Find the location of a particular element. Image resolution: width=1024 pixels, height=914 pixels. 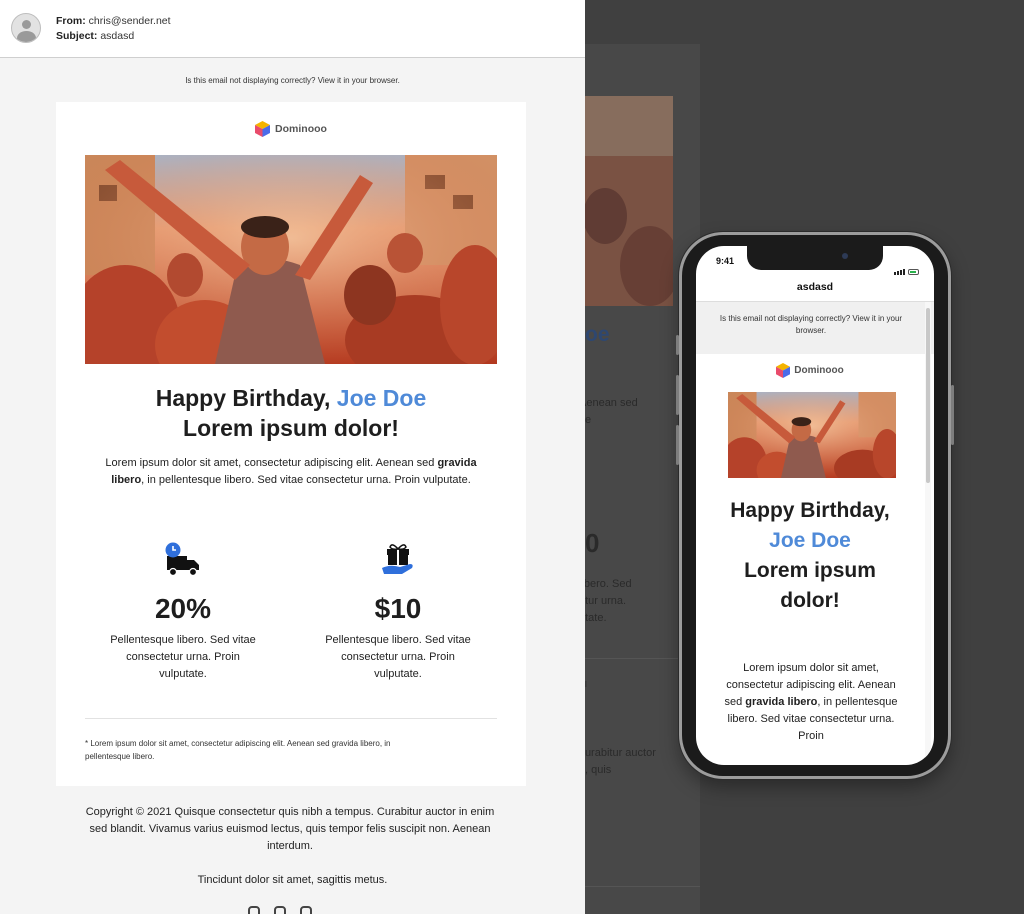

phone-notch is located at coordinates (815, 258).